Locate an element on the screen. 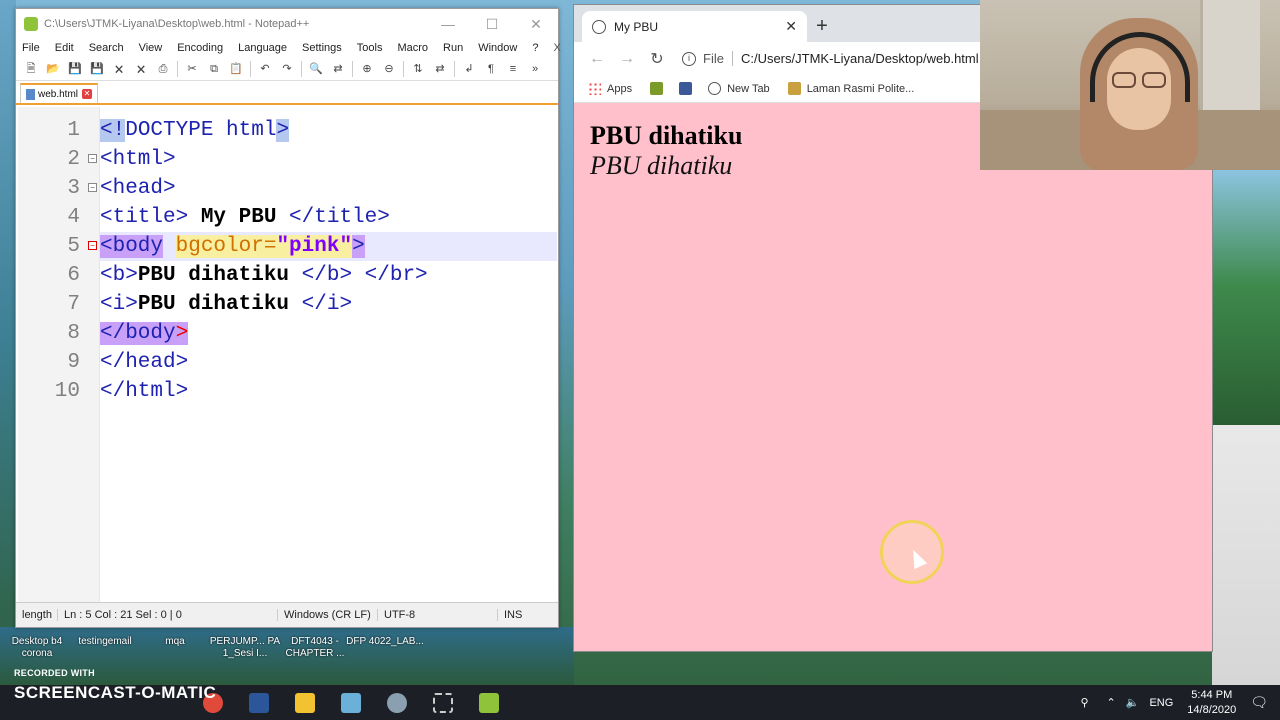  open-file-icon: 📂 is located at coordinates (53, 69).